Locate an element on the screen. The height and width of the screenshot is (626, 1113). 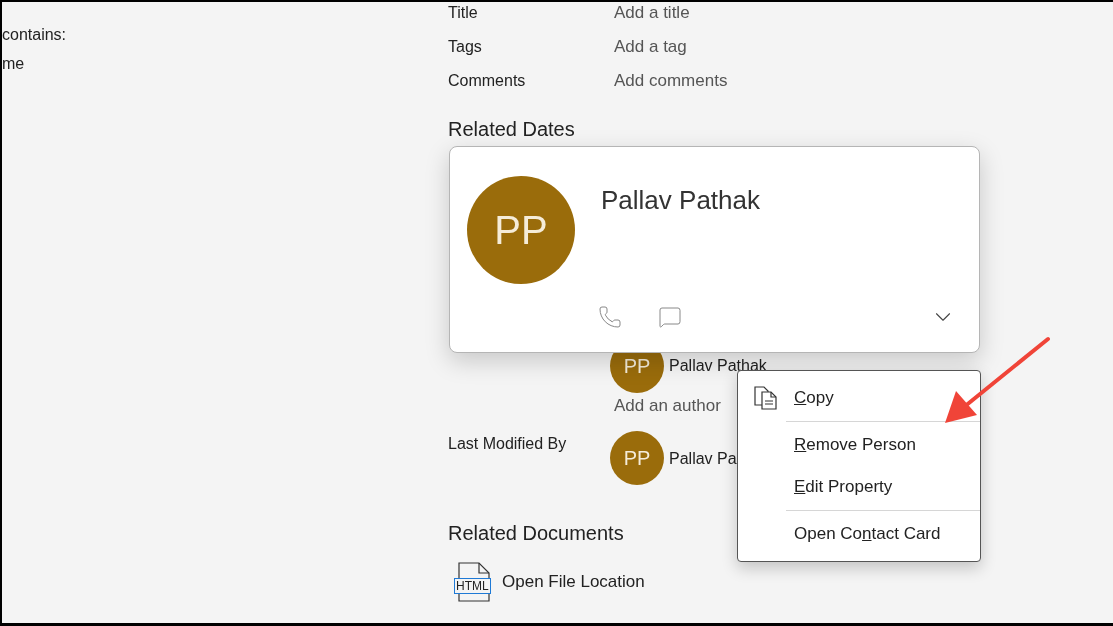
author-field: Add an author is located at coordinates (674, 406).